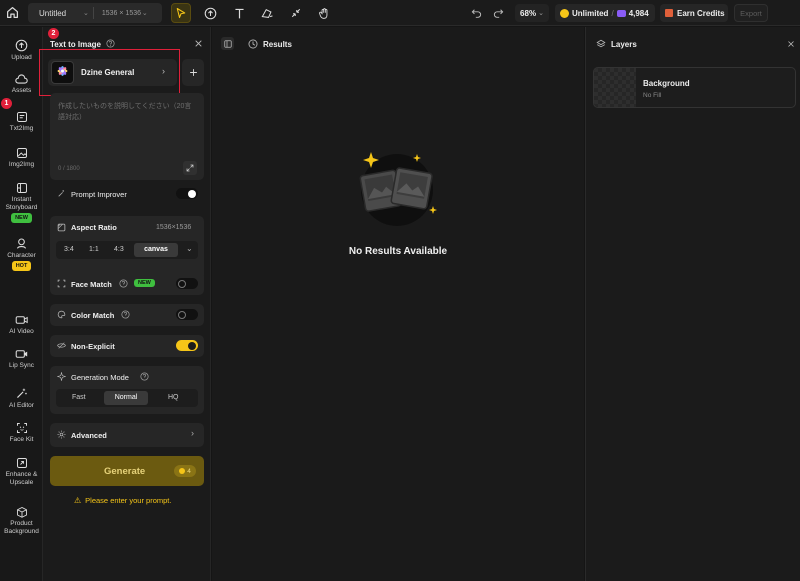 This screenshot has width=800, height=581. I want to click on rail-label: AI Video, so click(21, 331).